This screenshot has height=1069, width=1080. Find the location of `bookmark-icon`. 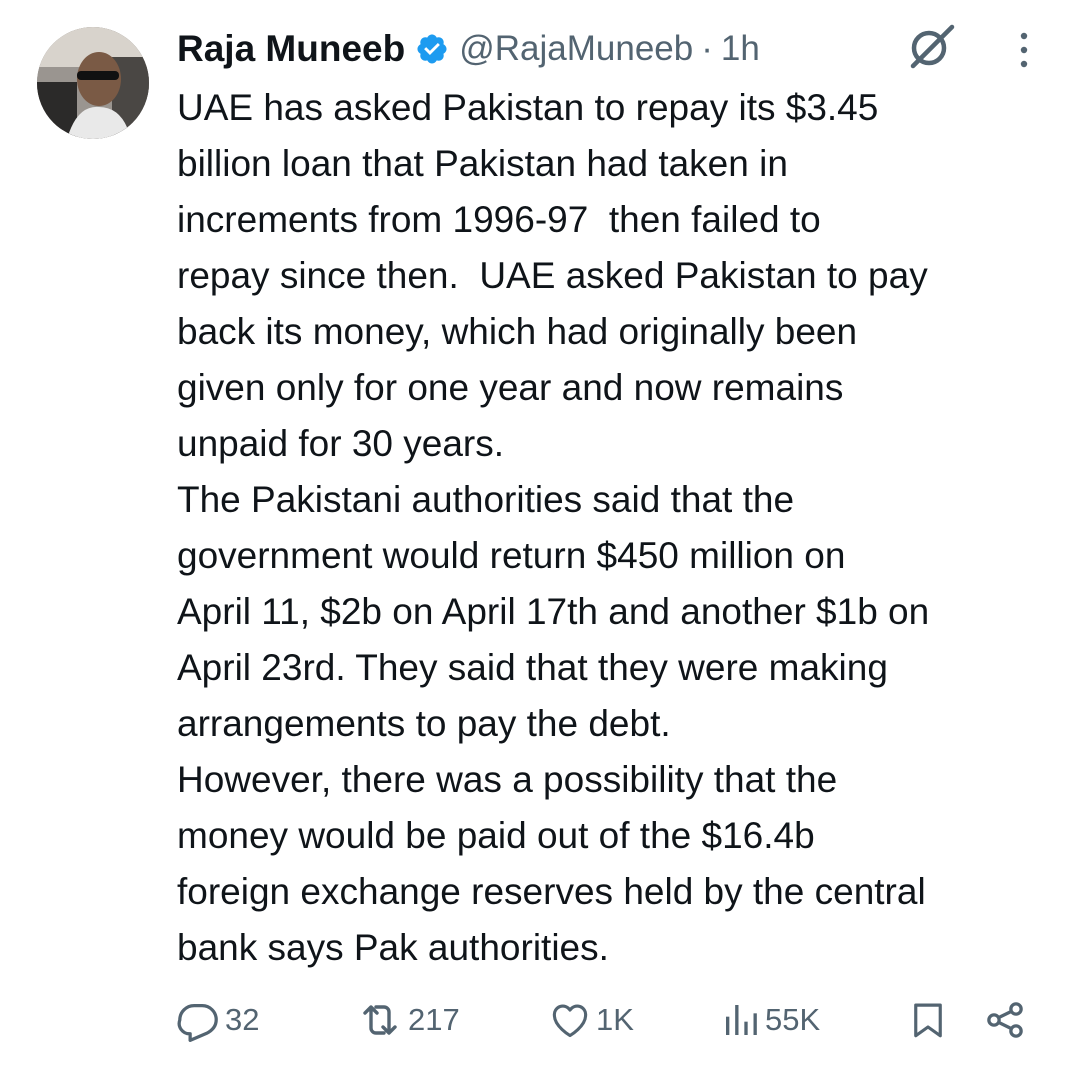

bookmark-icon is located at coordinates (928, 1020).